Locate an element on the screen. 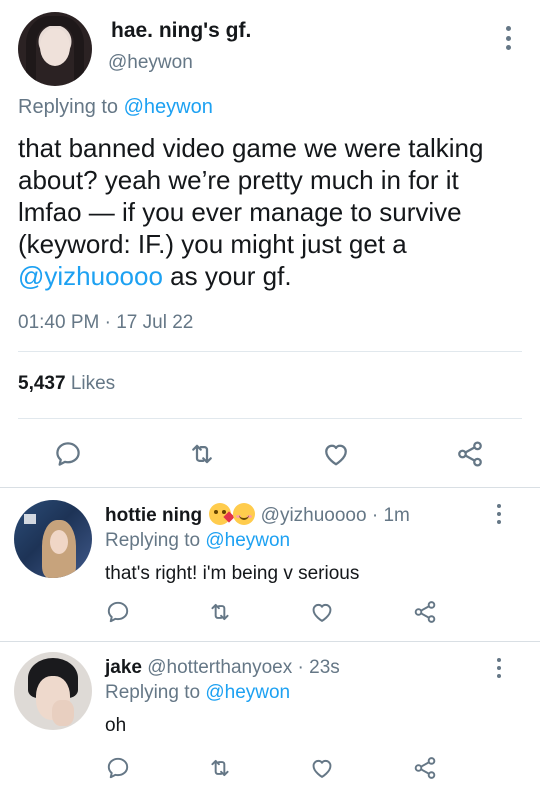 Image resolution: width=540 pixels, height=794 pixels. user-handle: @yizhuoooo is located at coordinates (314, 515).